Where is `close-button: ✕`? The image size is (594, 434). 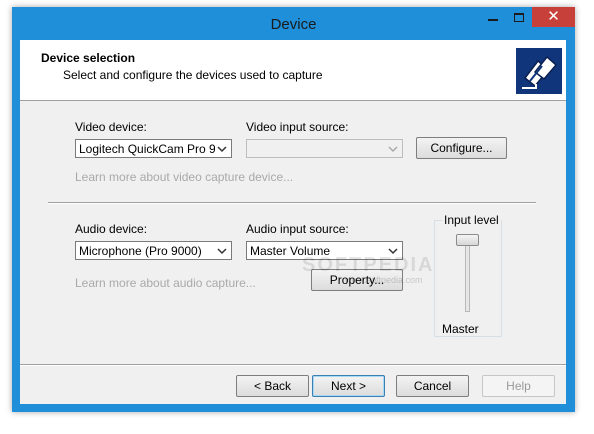
close-button: ✕ is located at coordinates (553, 17).